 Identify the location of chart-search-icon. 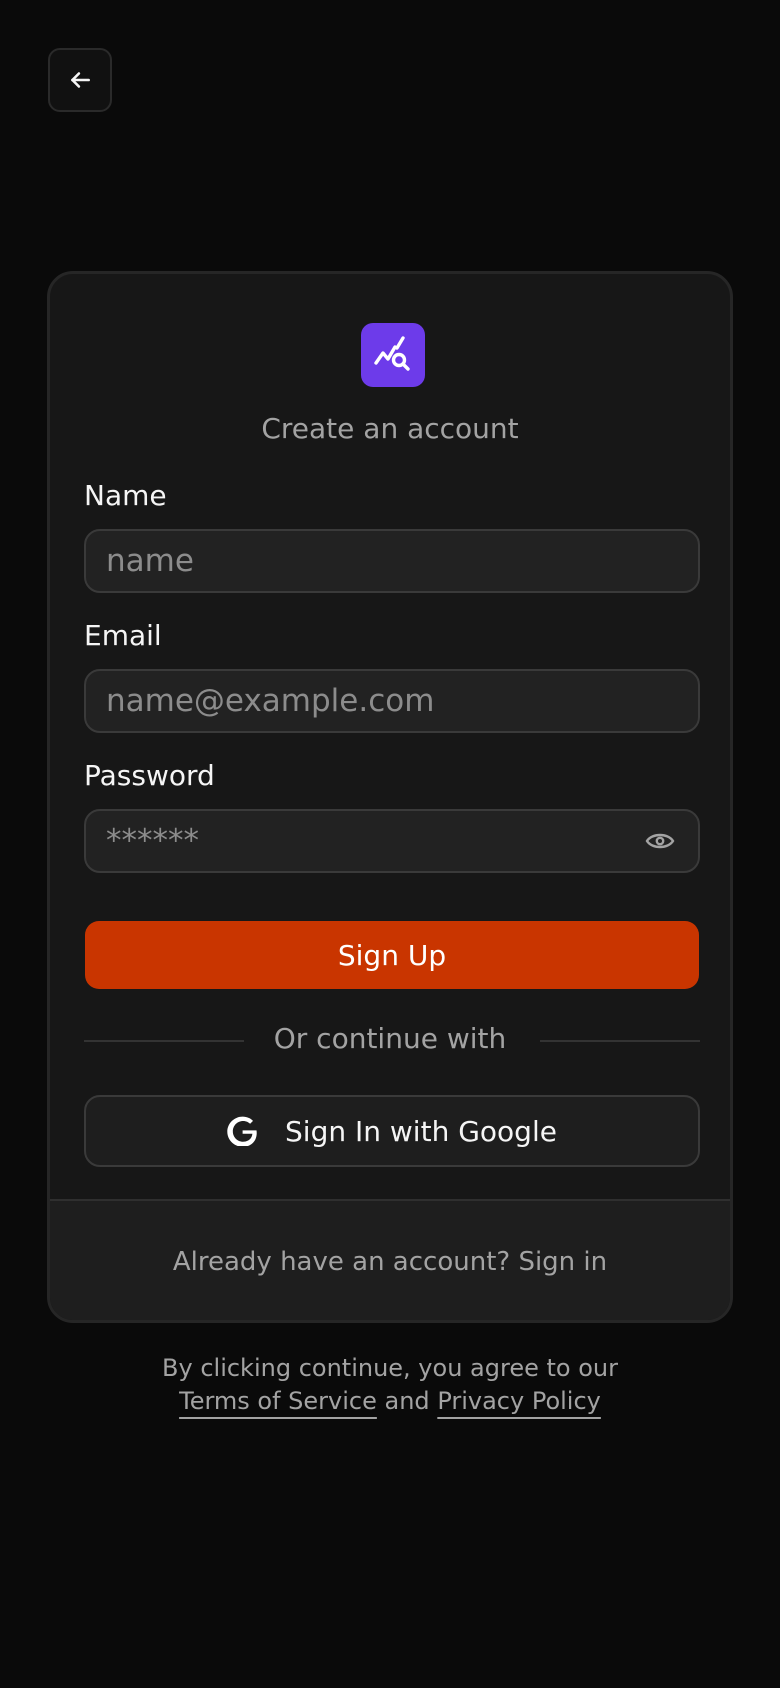
(392, 353).